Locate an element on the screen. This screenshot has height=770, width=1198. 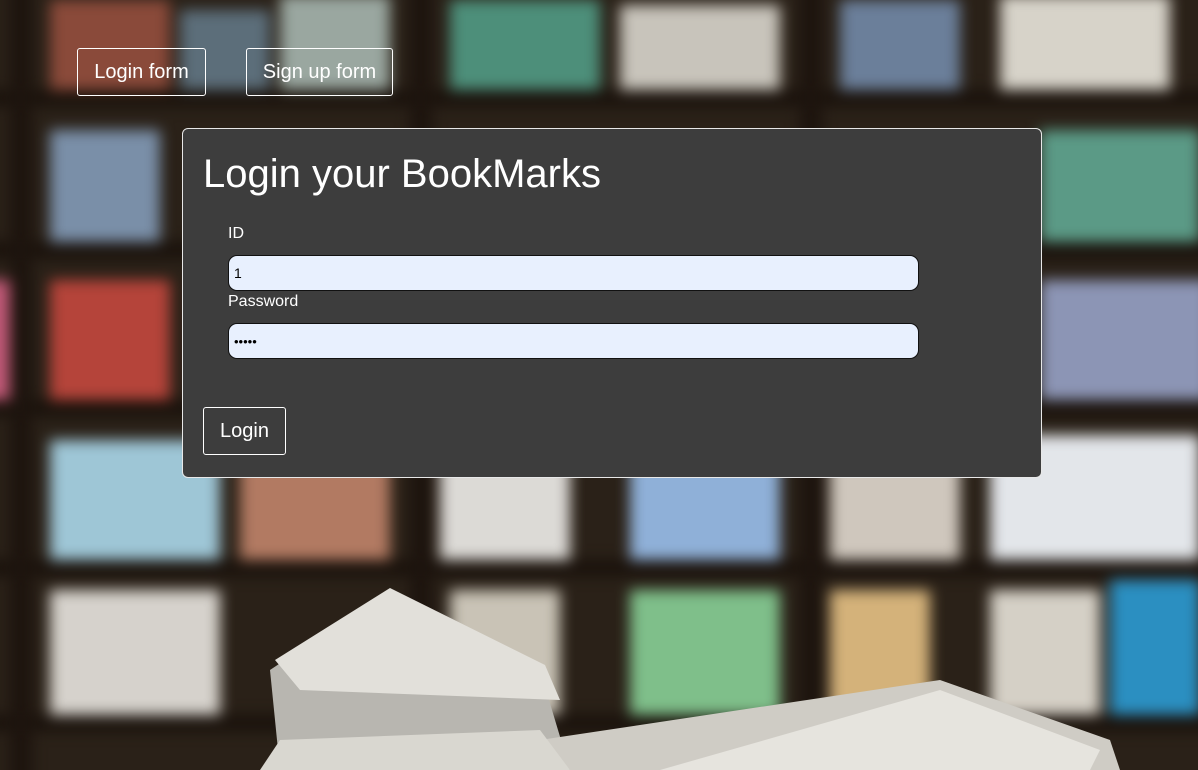
password-input is located at coordinates (573, 341).